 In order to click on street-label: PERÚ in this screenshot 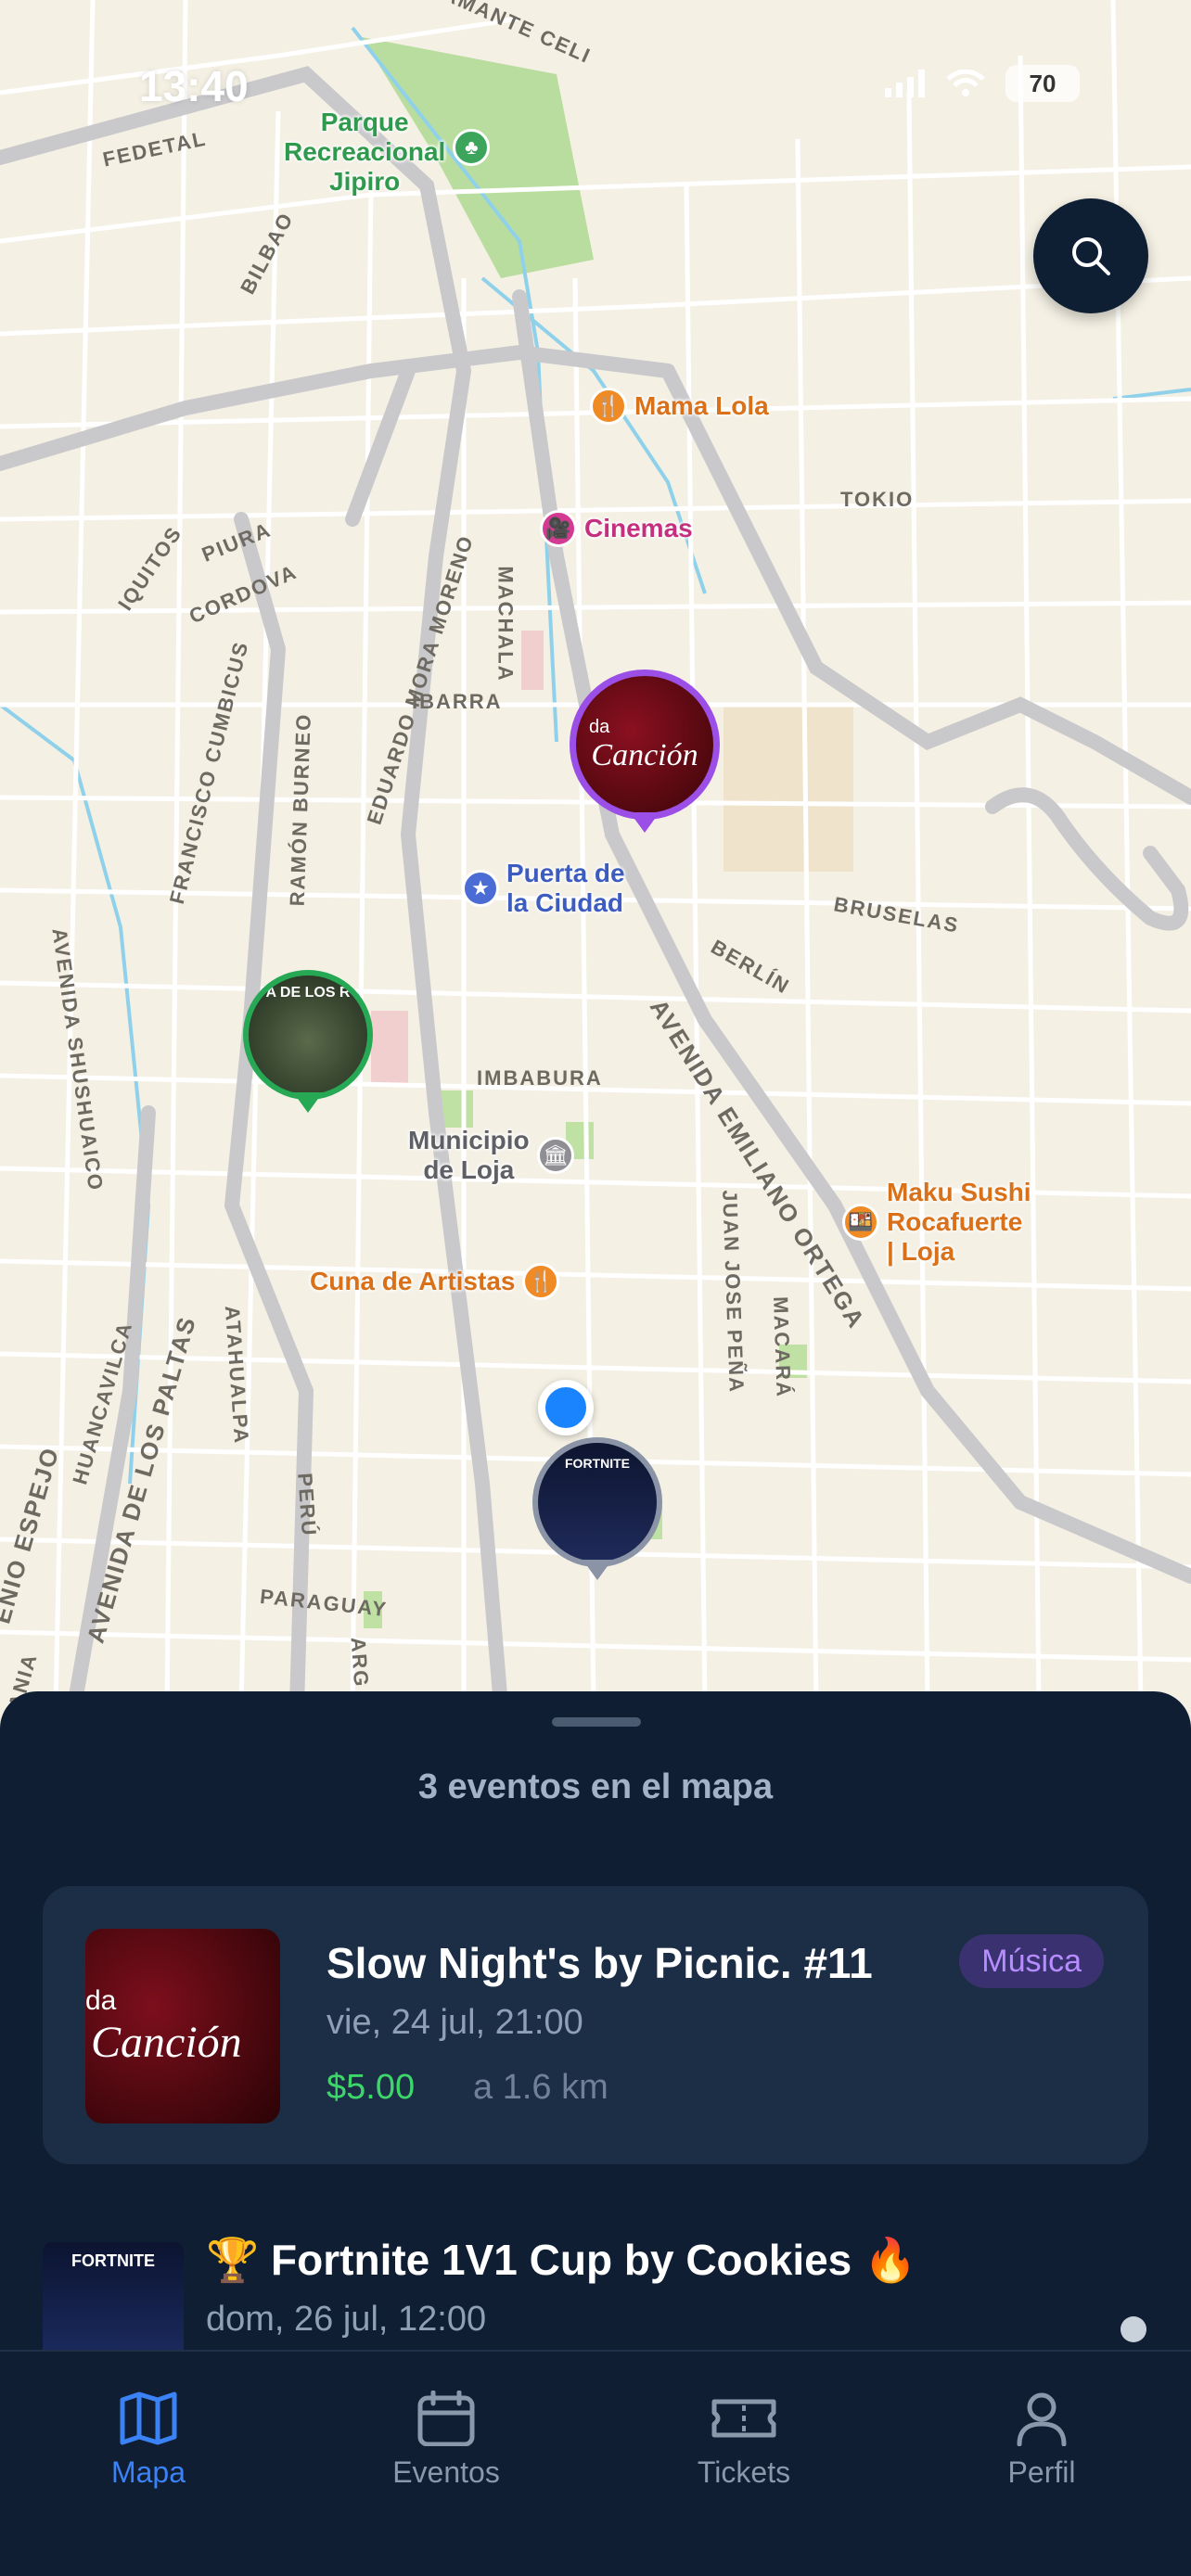, I will do `click(307, 1505)`.